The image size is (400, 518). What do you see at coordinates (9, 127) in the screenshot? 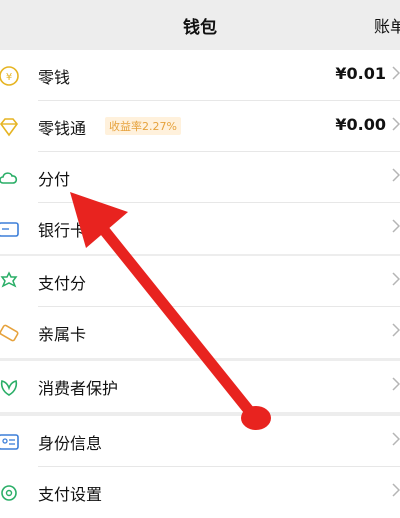
I see `diamond-icon` at bounding box center [9, 127].